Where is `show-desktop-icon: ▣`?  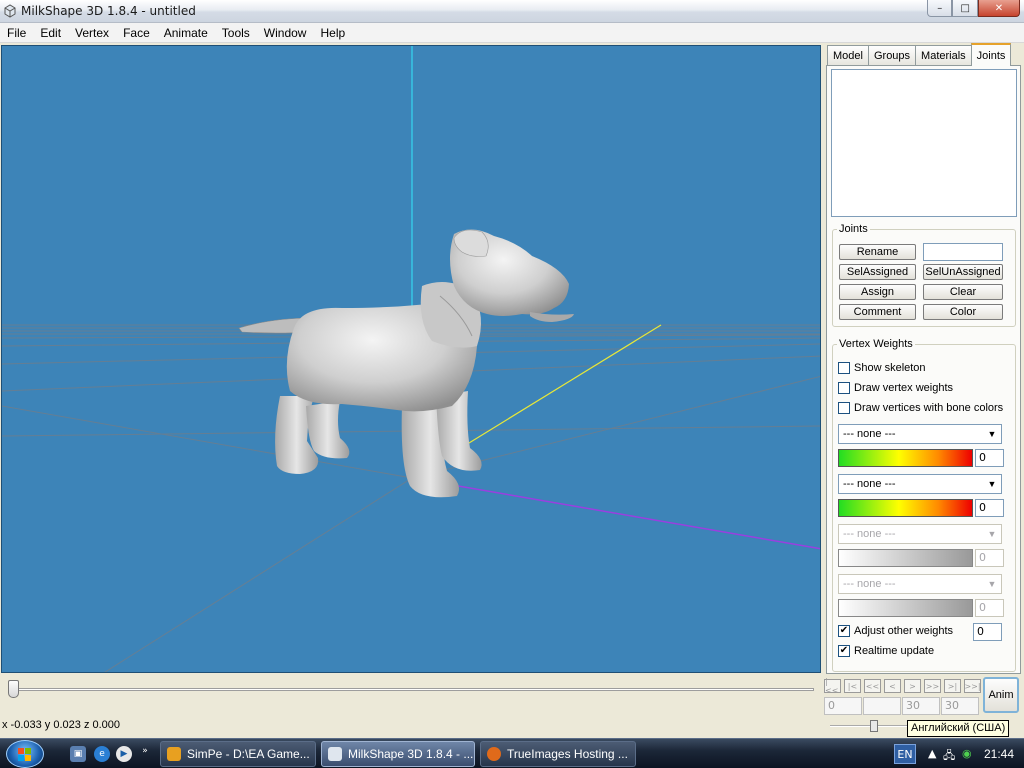
show-desktop-icon: ▣ is located at coordinates (78, 754).